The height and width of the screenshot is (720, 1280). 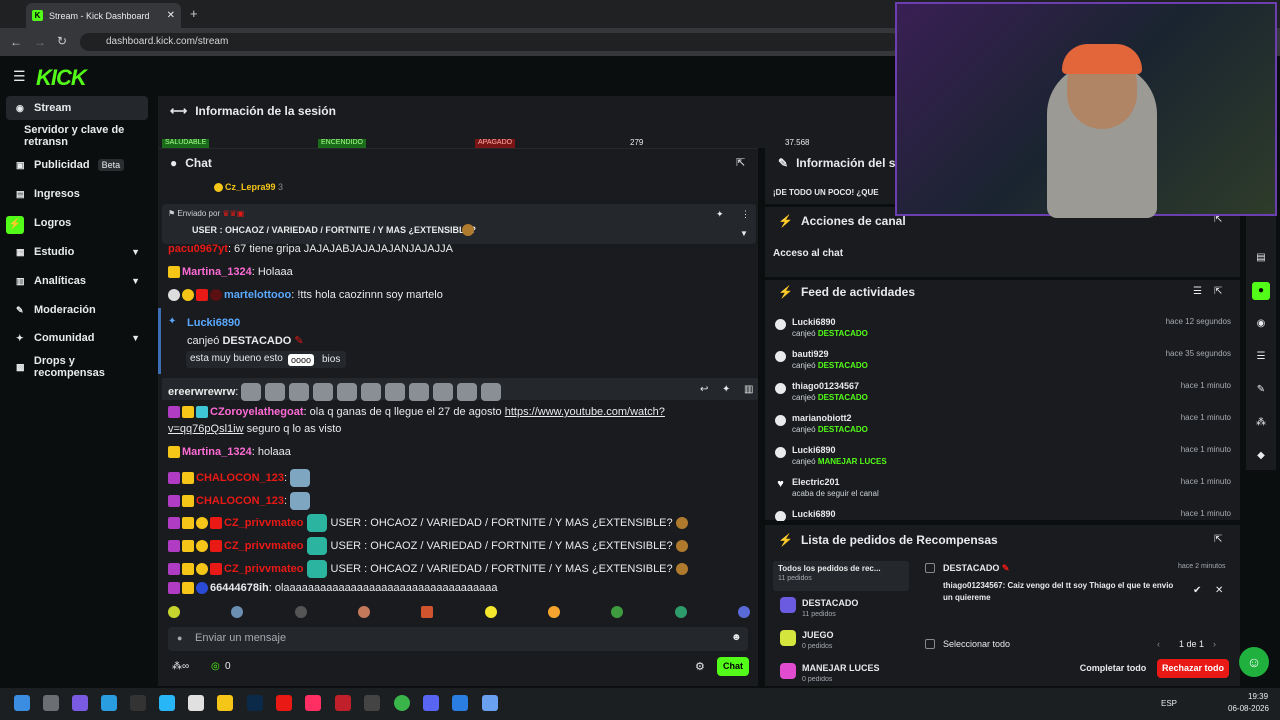 I want to click on chat-username: Martina_1324, so click(x=217, y=272).